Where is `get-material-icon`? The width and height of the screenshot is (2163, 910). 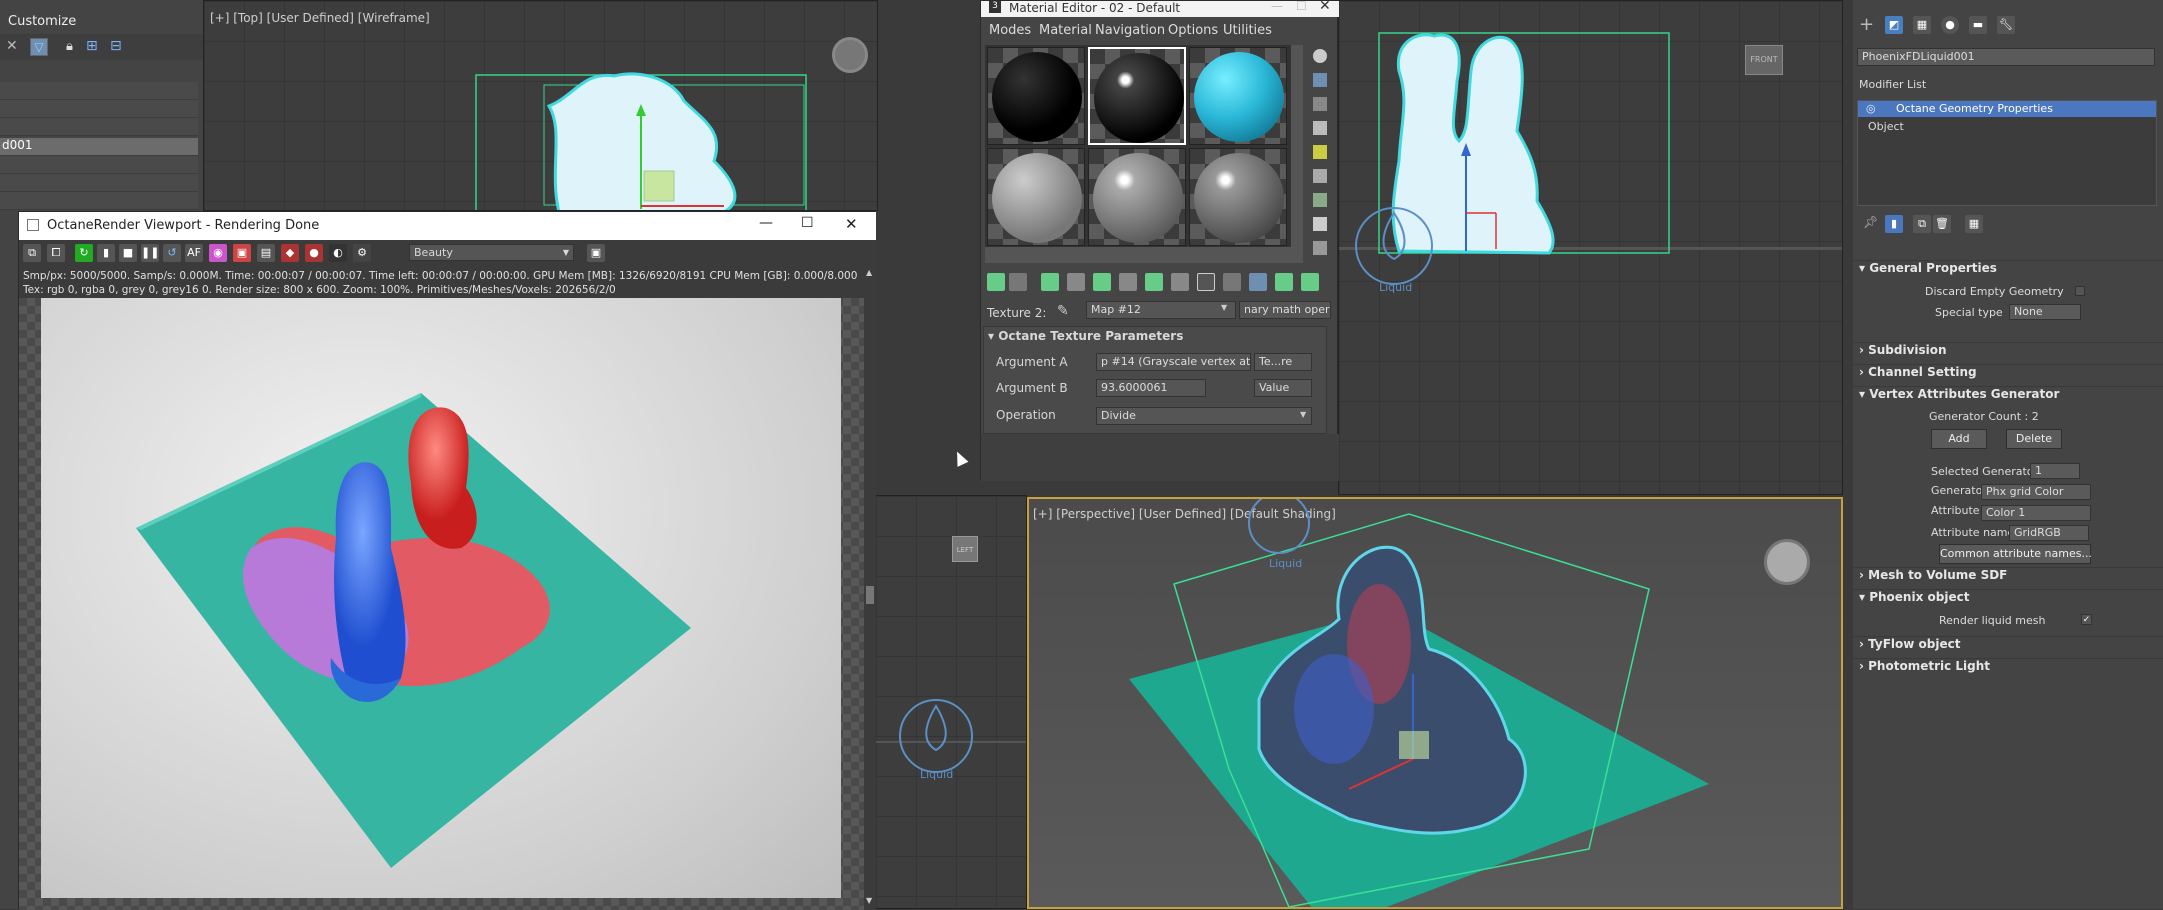 get-material-icon is located at coordinates (996, 282).